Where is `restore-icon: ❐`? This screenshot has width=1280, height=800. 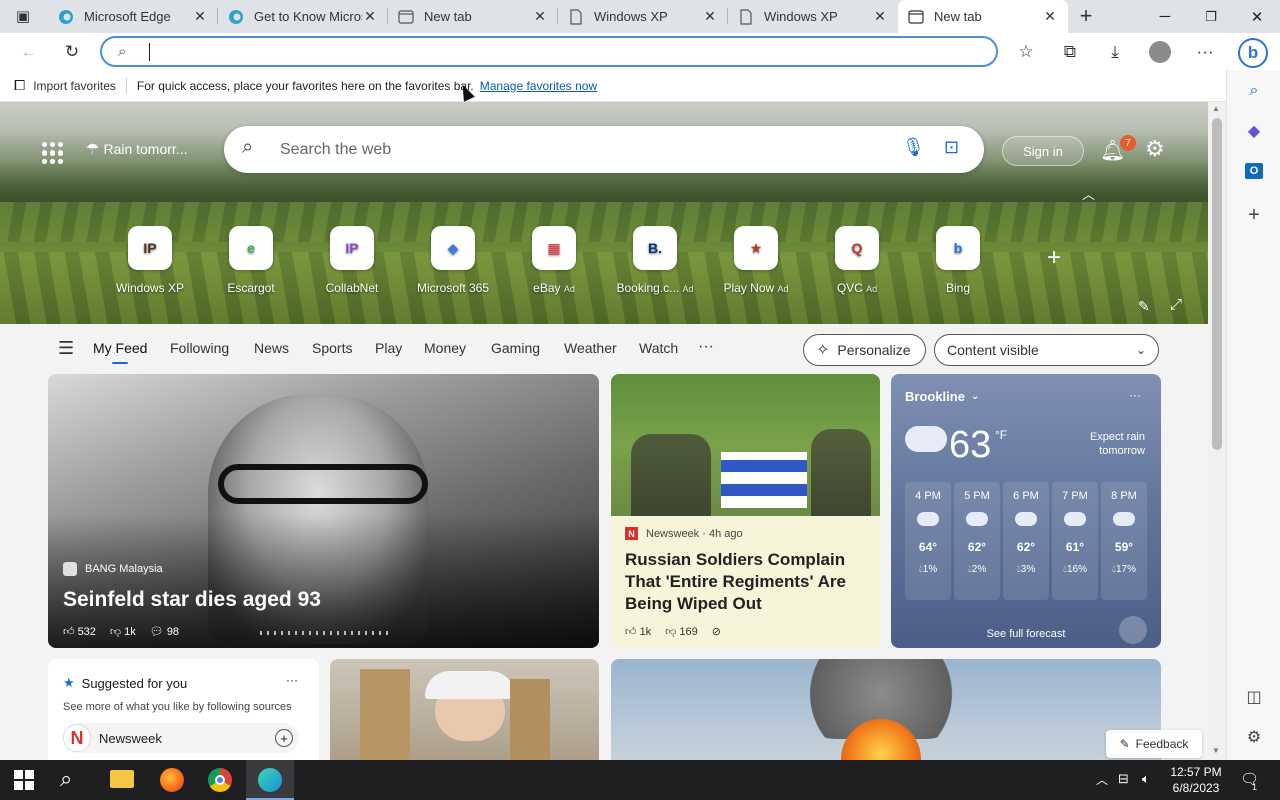 restore-icon: ❐ is located at coordinates (1211, 16).